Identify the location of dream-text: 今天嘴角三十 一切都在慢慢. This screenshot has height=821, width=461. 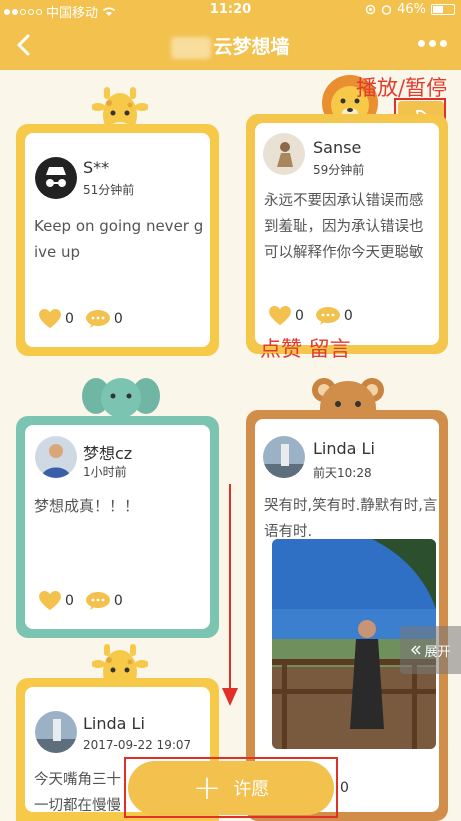
(77, 792).